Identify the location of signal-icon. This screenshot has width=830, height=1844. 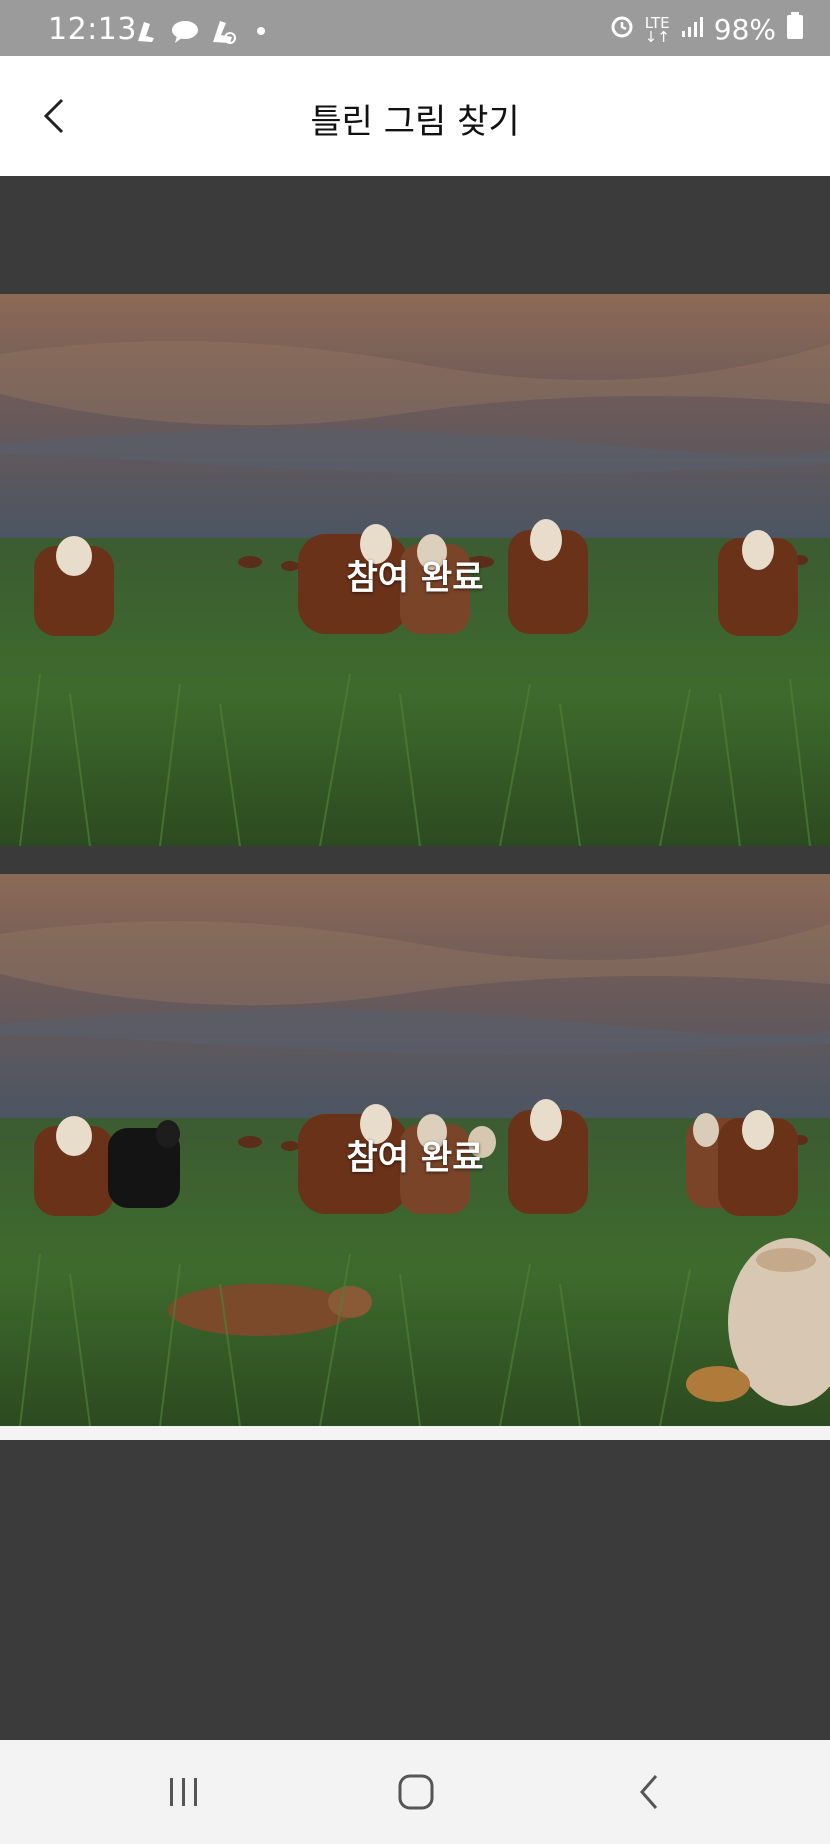
(692, 29).